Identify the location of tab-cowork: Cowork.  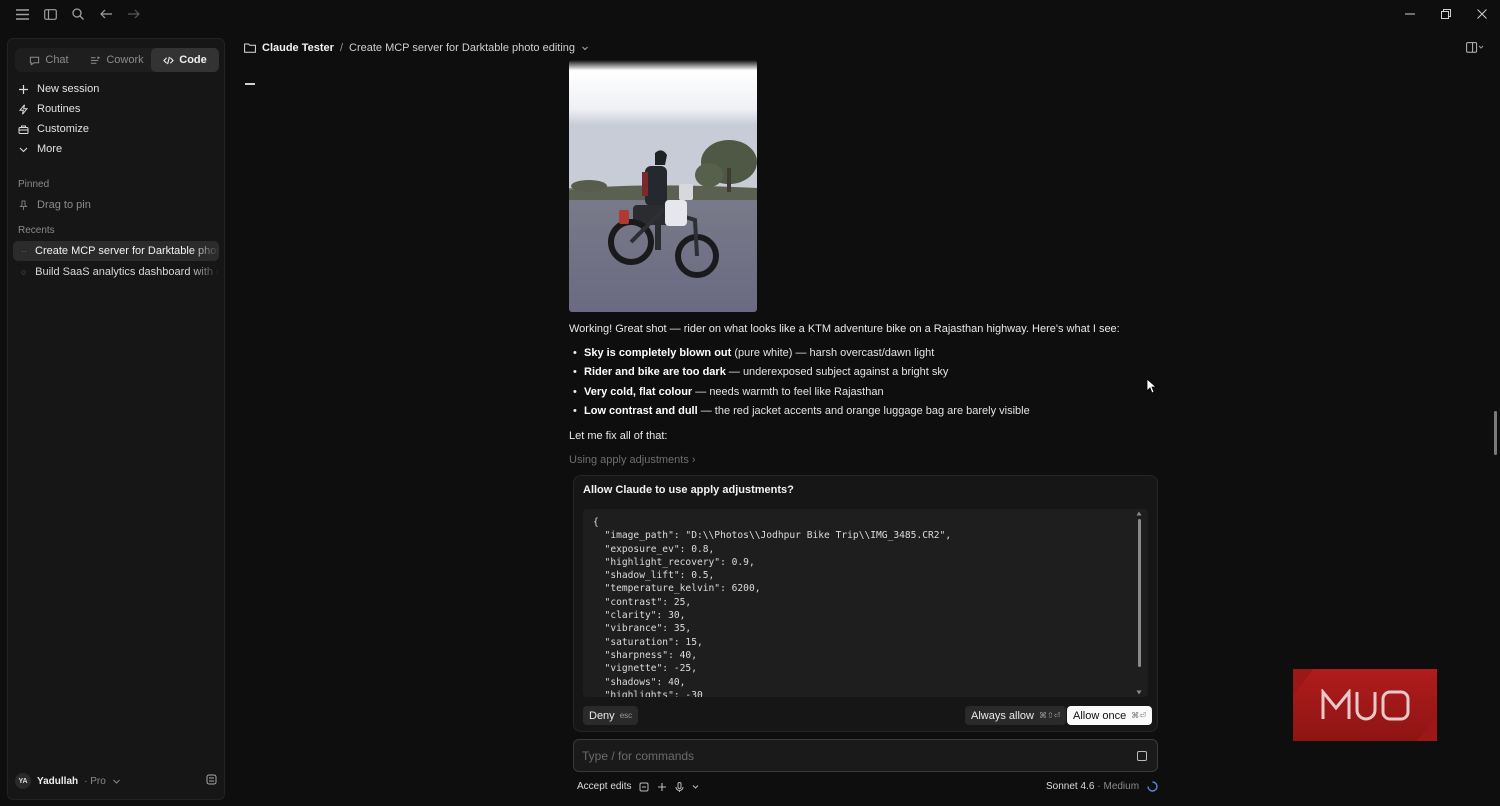
(117, 60).